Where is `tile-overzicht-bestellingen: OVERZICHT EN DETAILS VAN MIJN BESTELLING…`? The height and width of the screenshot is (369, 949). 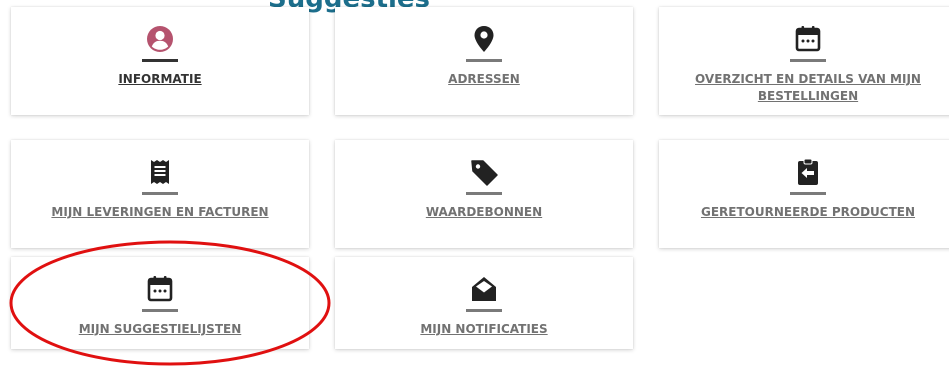 tile-overzicht-bestellingen: OVERZICHT EN DETAILS VAN MIJN BESTELLING… is located at coordinates (804, 61).